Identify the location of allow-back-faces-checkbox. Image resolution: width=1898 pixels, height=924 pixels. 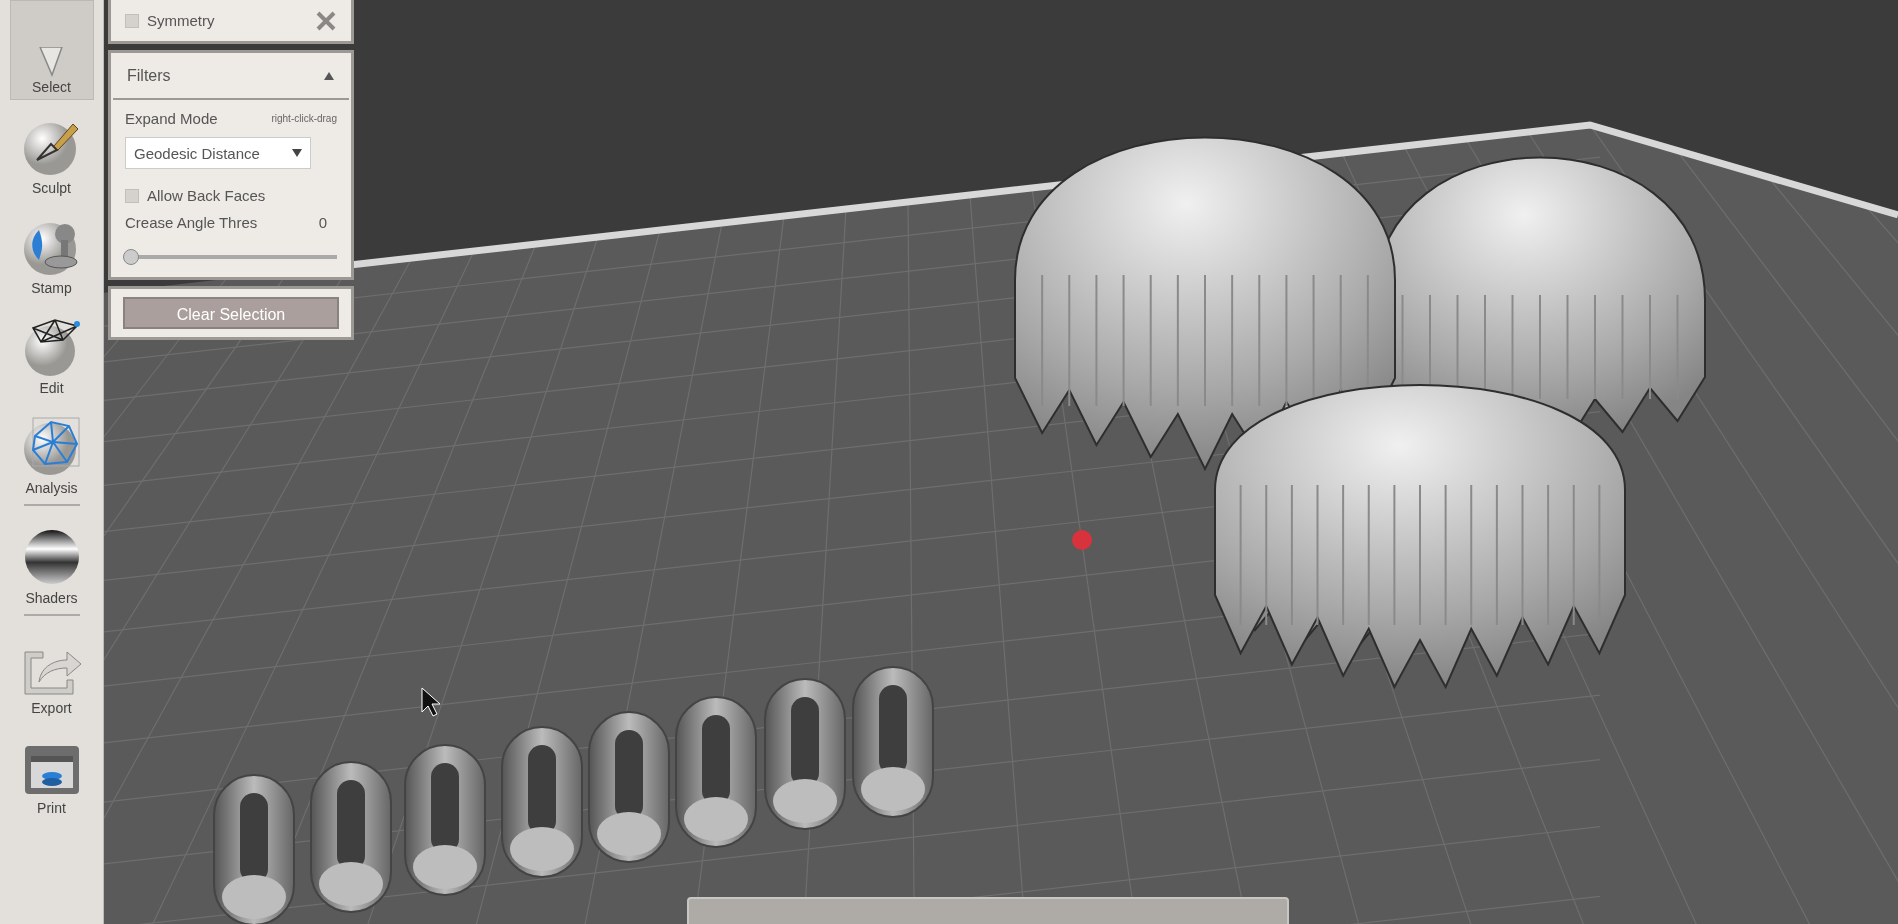
(132, 195).